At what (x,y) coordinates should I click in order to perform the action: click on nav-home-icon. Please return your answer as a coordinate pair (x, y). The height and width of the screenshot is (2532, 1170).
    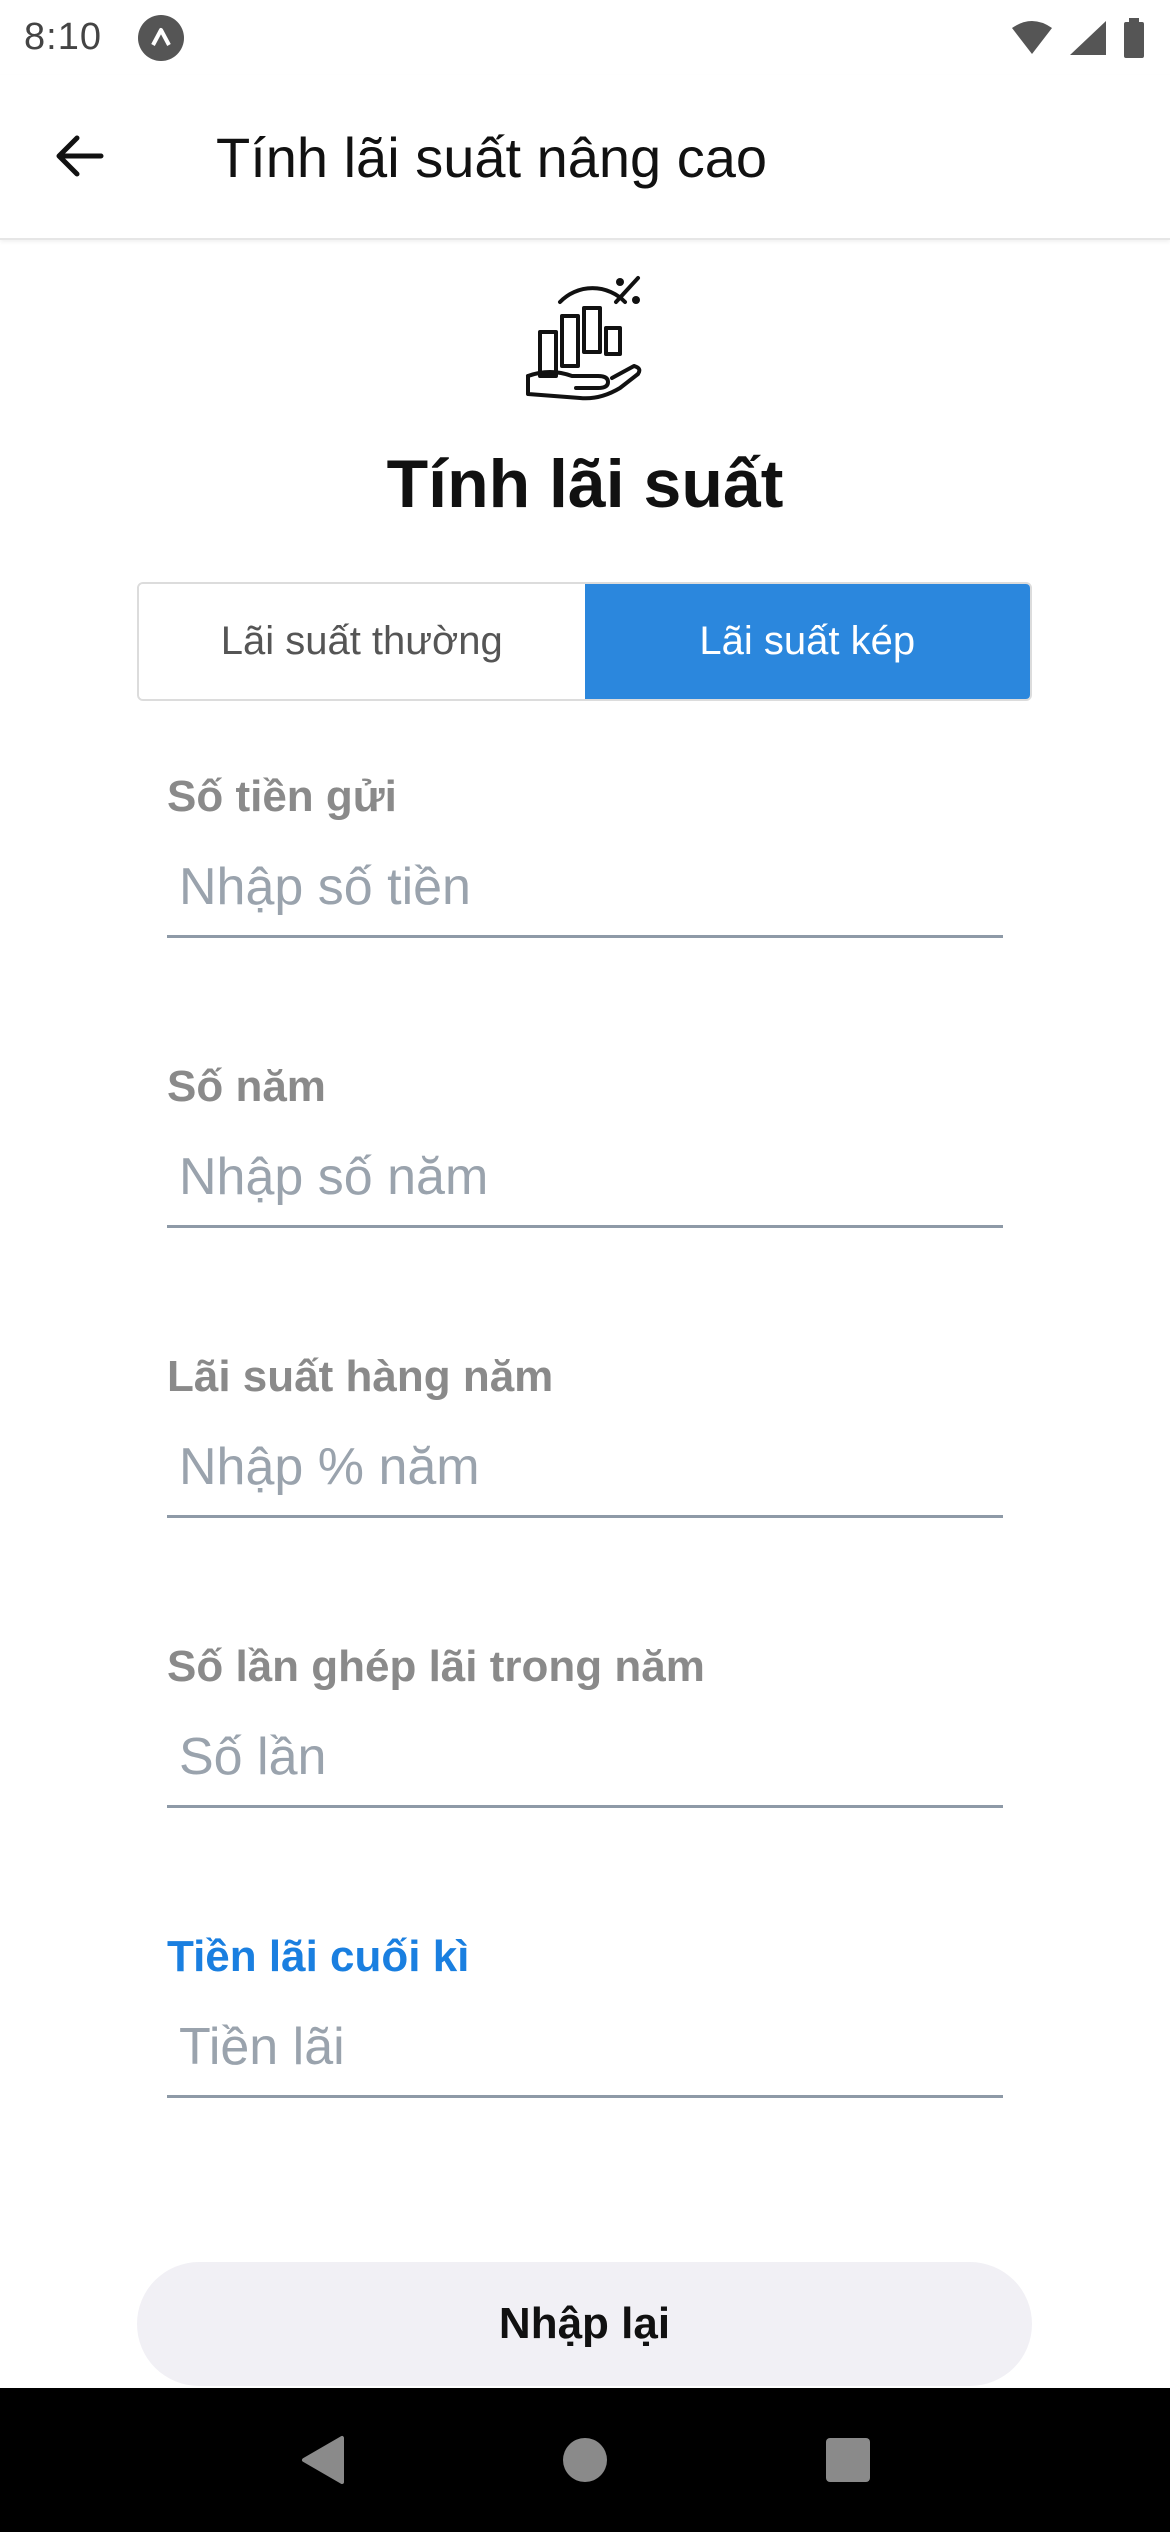
    Looking at the image, I should click on (584, 2460).